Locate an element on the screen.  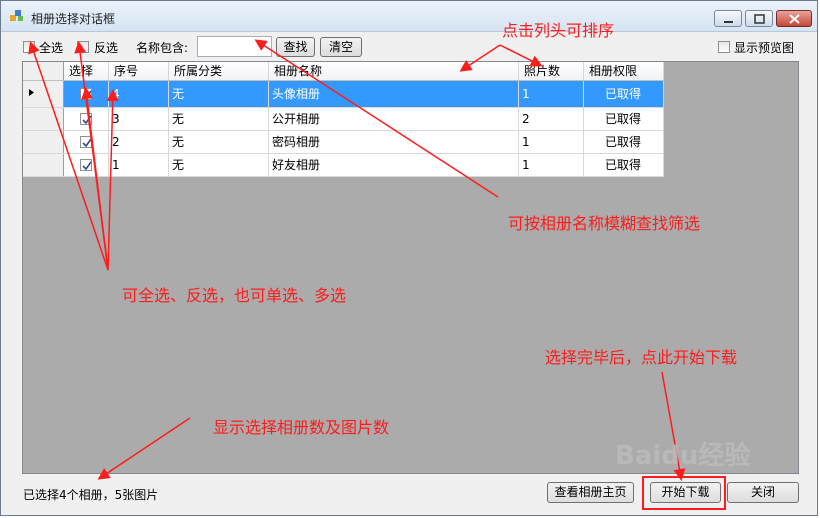
column-header-album-name: 相册名称 is located at coordinates (393, 71).